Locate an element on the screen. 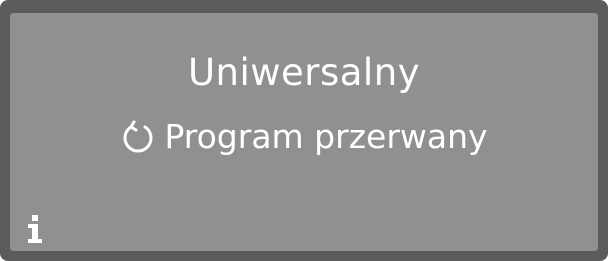 Image resolution: width=608 pixels, height=261 pixels. program-title: Uniwersalny is located at coordinates (304, 72).